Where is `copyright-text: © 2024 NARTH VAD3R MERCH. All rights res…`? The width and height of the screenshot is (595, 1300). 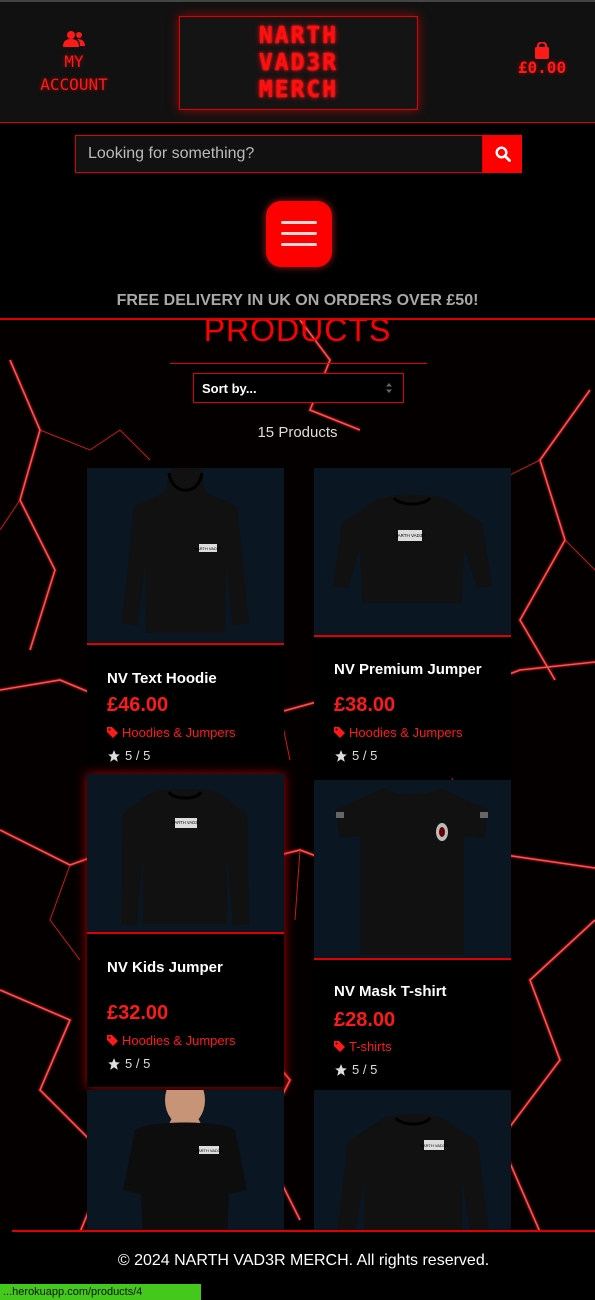 copyright-text: © 2024 NARTH VAD3R MERCH. All rights res… is located at coordinates (303, 1260).